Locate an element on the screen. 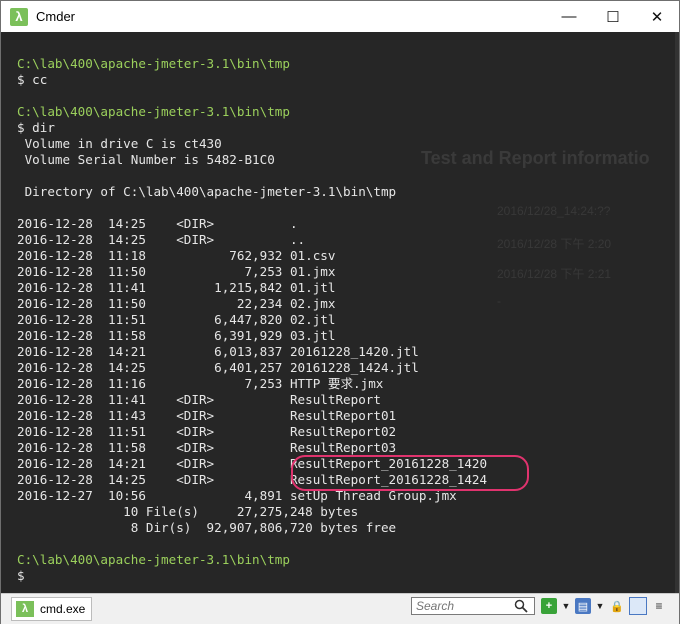  search-box is located at coordinates (473, 606).